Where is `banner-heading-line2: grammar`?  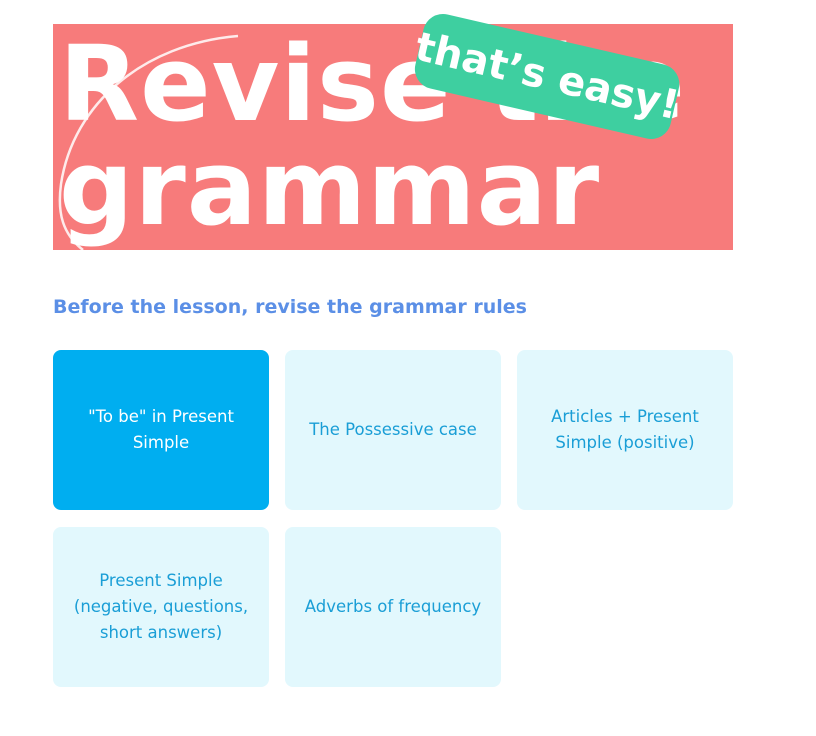 banner-heading-line2: grammar is located at coordinates (330, 188).